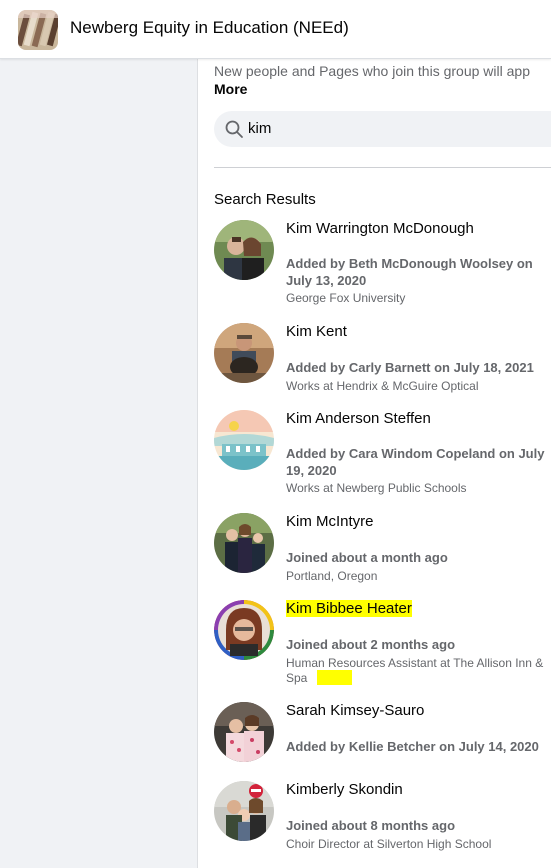 The width and height of the screenshot is (551, 868). Describe the element at coordinates (382, 129) in the screenshot. I see `member-search-field: kim` at that location.